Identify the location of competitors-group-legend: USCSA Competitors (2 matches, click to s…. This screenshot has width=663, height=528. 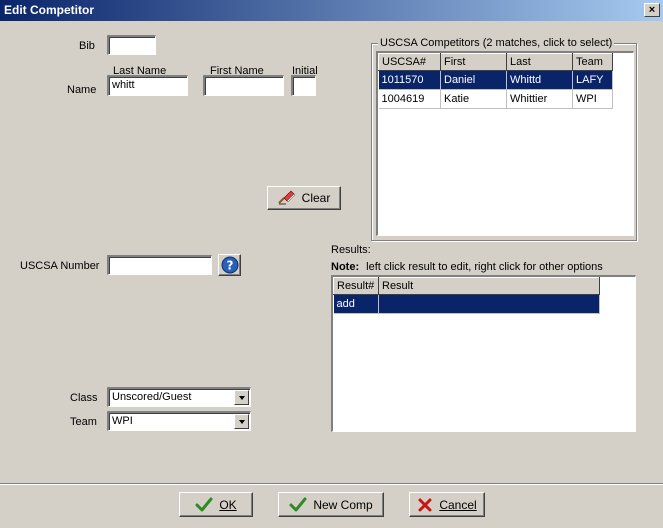
(496, 43).